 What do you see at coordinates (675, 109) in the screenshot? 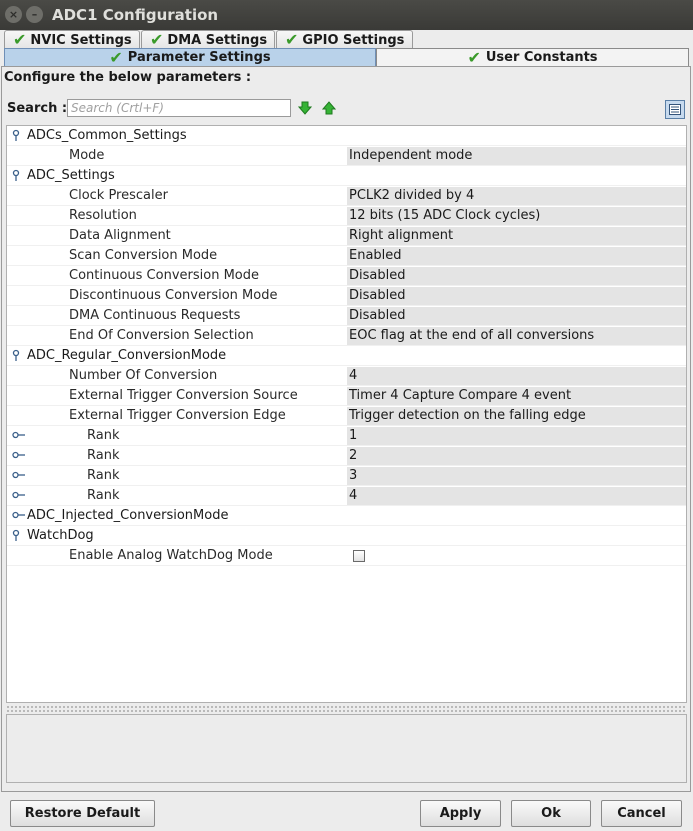
I see `list-view-button` at bounding box center [675, 109].